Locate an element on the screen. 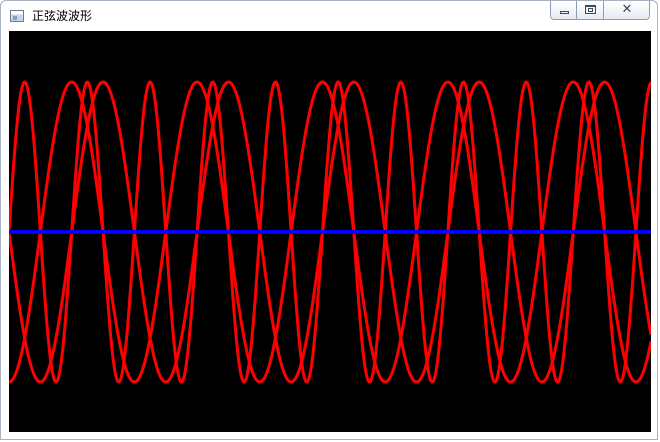 This screenshot has height=442, width=660. minimize-button is located at coordinates (563, 10).